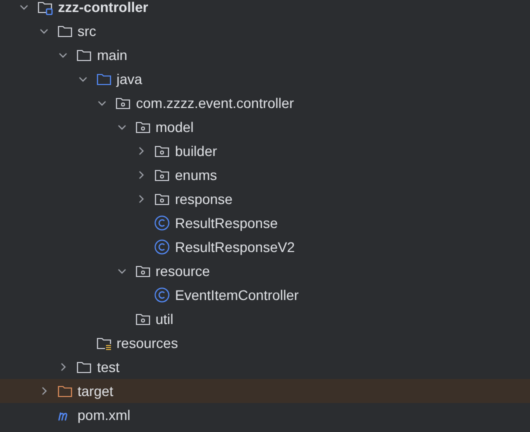 This screenshot has width=530, height=432. Describe the element at coordinates (226, 223) in the screenshot. I see `node-label: ResultResponse` at that location.